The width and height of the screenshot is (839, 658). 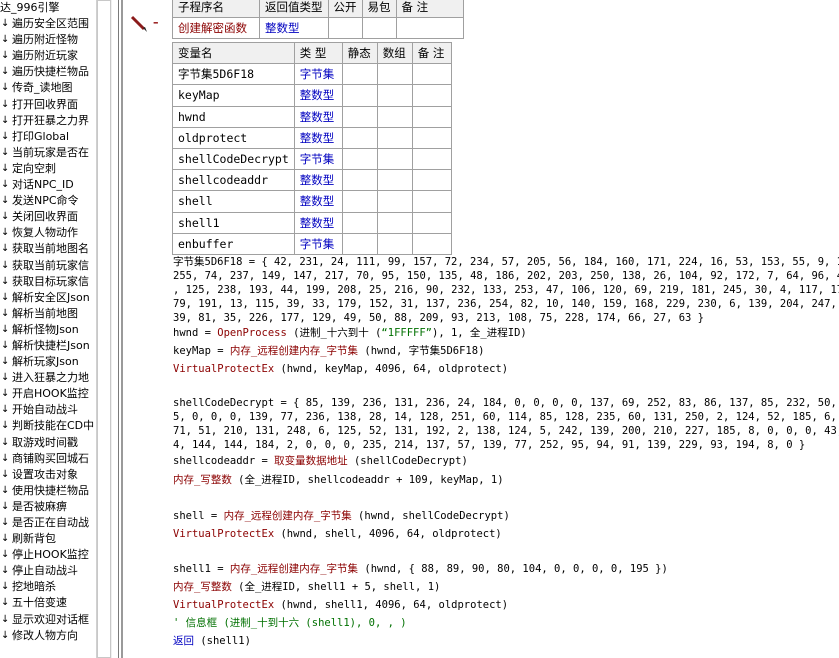 What do you see at coordinates (233, 137) in the screenshot?
I see `var-name-cell: oldprotect` at bounding box center [233, 137].